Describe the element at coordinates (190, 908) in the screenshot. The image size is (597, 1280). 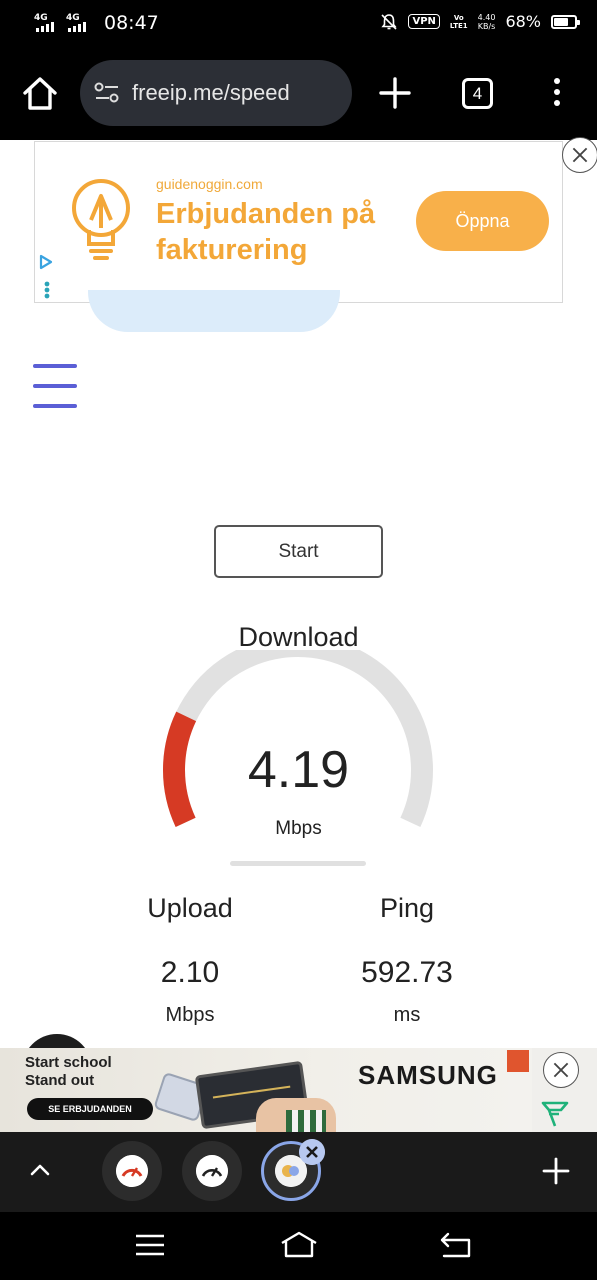
I see `upload-label: Upload` at that location.